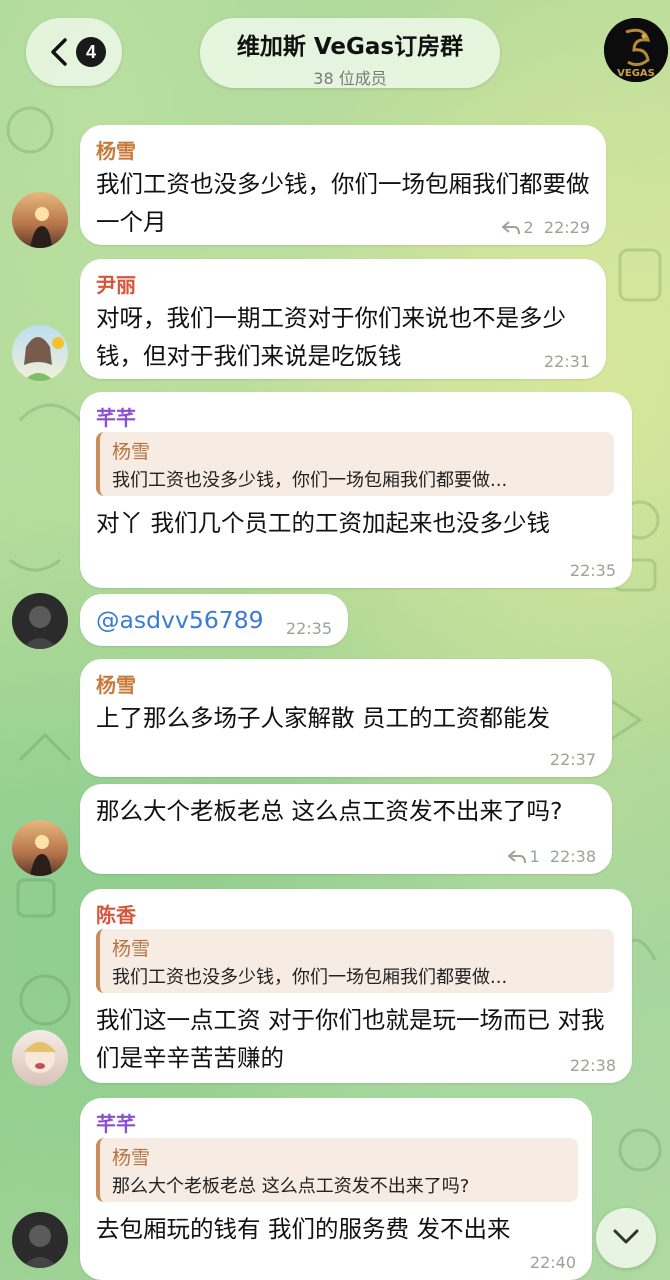 This screenshot has height=1280, width=670. I want to click on sender-name: 尹丽, so click(116, 283).